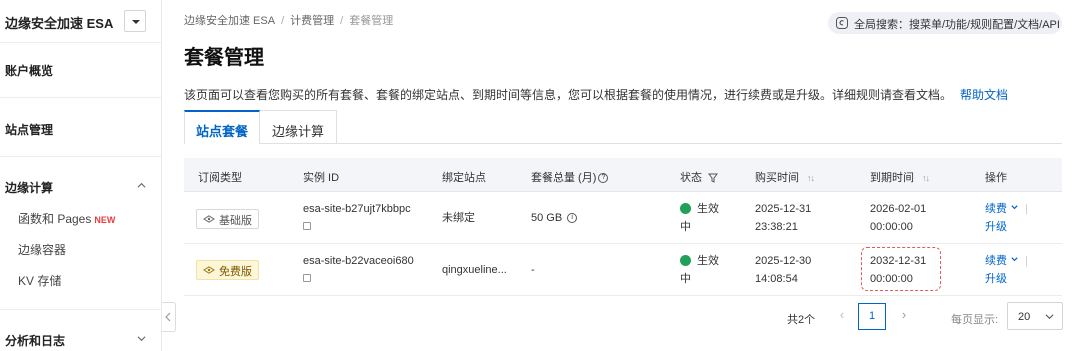  I want to click on column-header-actions: 操作, so click(996, 178).